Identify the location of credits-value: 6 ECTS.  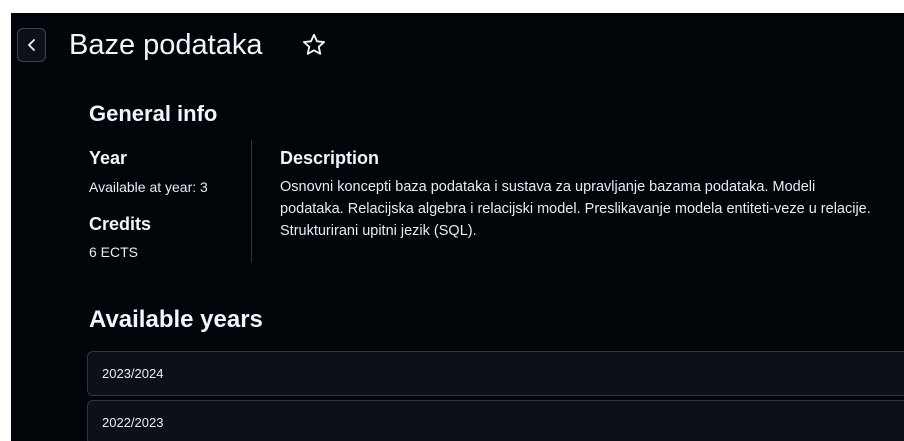
(114, 252).